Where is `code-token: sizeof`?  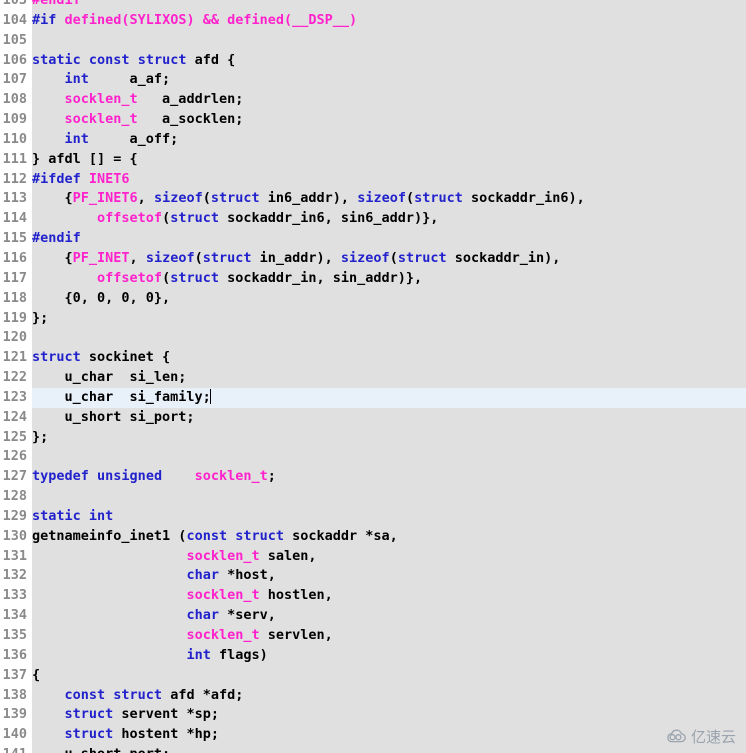
code-token: sizeof is located at coordinates (365, 257).